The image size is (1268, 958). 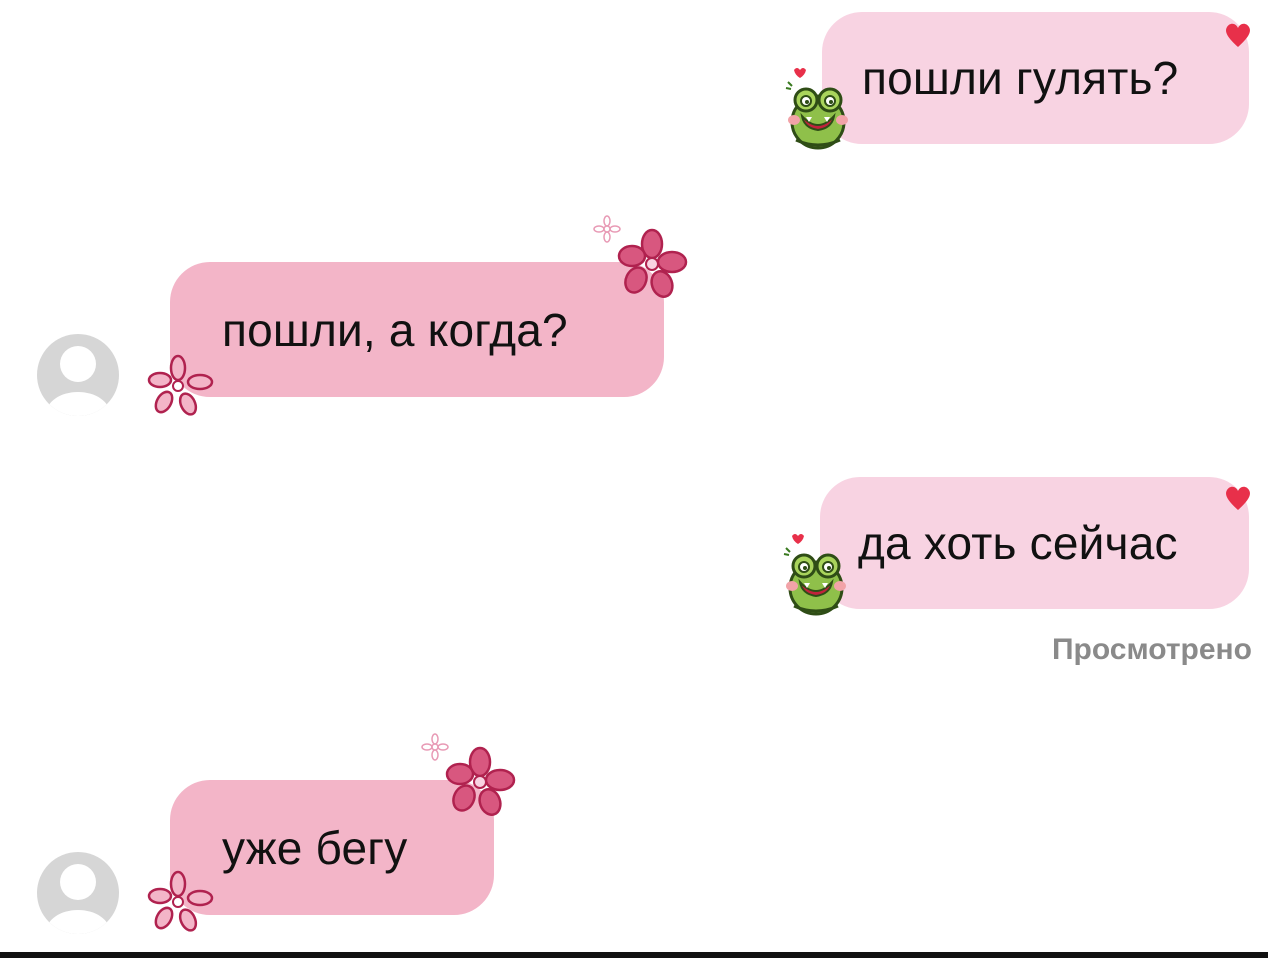 I want to click on seen-status: Просмотрено, so click(x=1151, y=649).